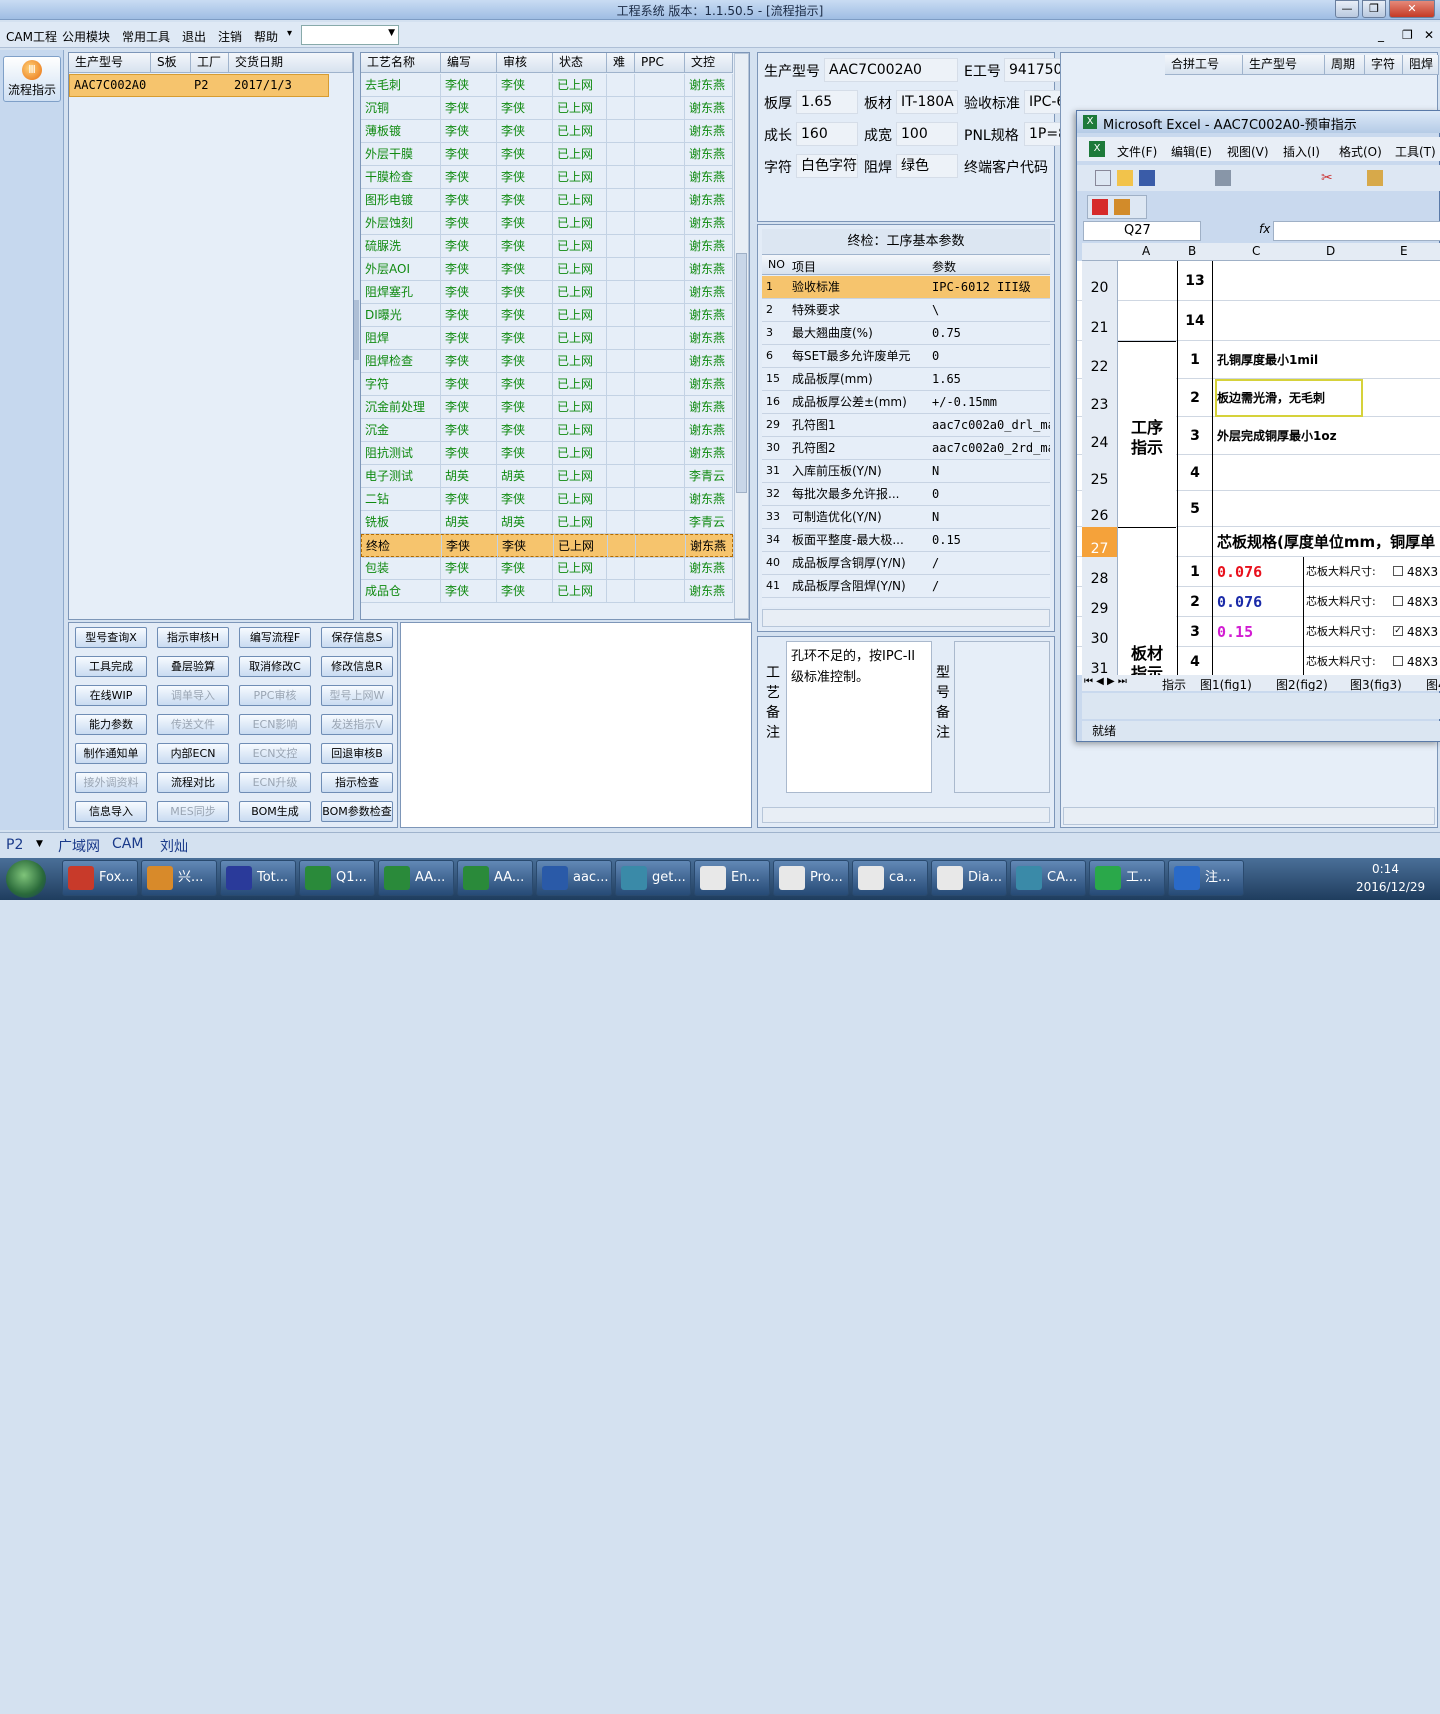  What do you see at coordinates (193, 695) in the screenshot?
I see `action-button: 调单导入` at bounding box center [193, 695].